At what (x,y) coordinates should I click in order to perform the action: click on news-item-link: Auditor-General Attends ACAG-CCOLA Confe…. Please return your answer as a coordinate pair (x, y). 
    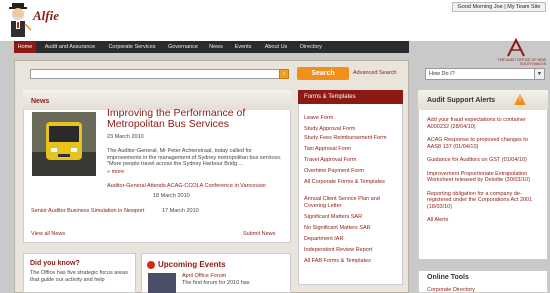
    Looking at the image, I should click on (197, 186).